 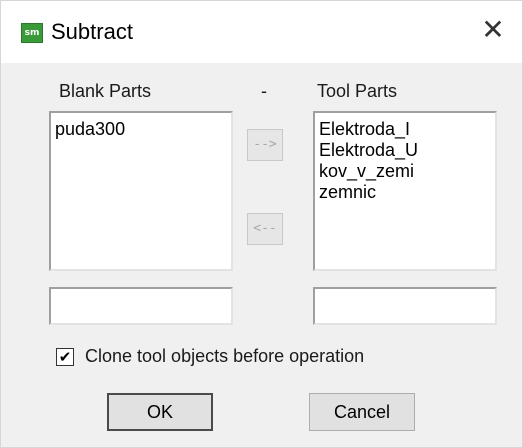 I want to click on checkmark-icon: ✔, so click(x=65, y=357).